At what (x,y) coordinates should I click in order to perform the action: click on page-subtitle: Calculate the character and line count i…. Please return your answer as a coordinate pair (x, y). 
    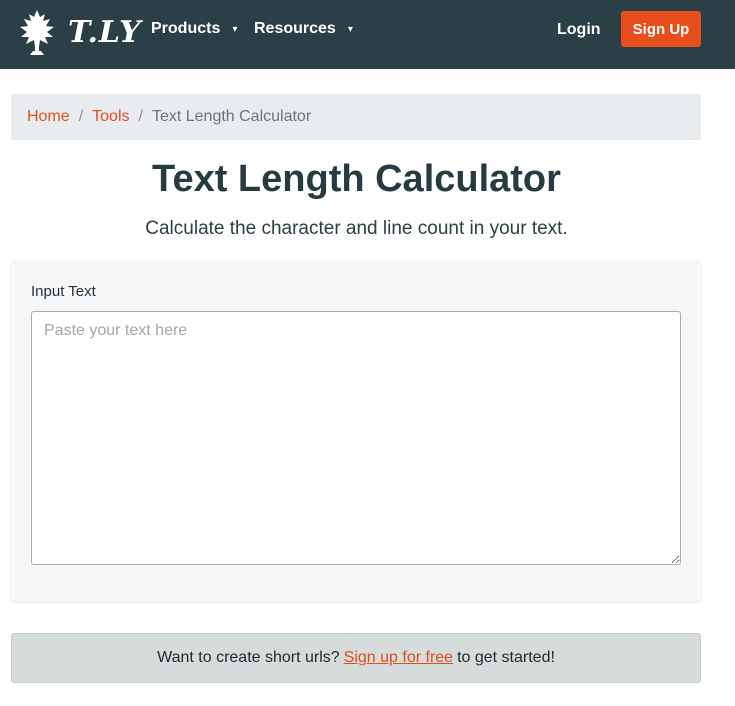
    Looking at the image, I should click on (356, 228).